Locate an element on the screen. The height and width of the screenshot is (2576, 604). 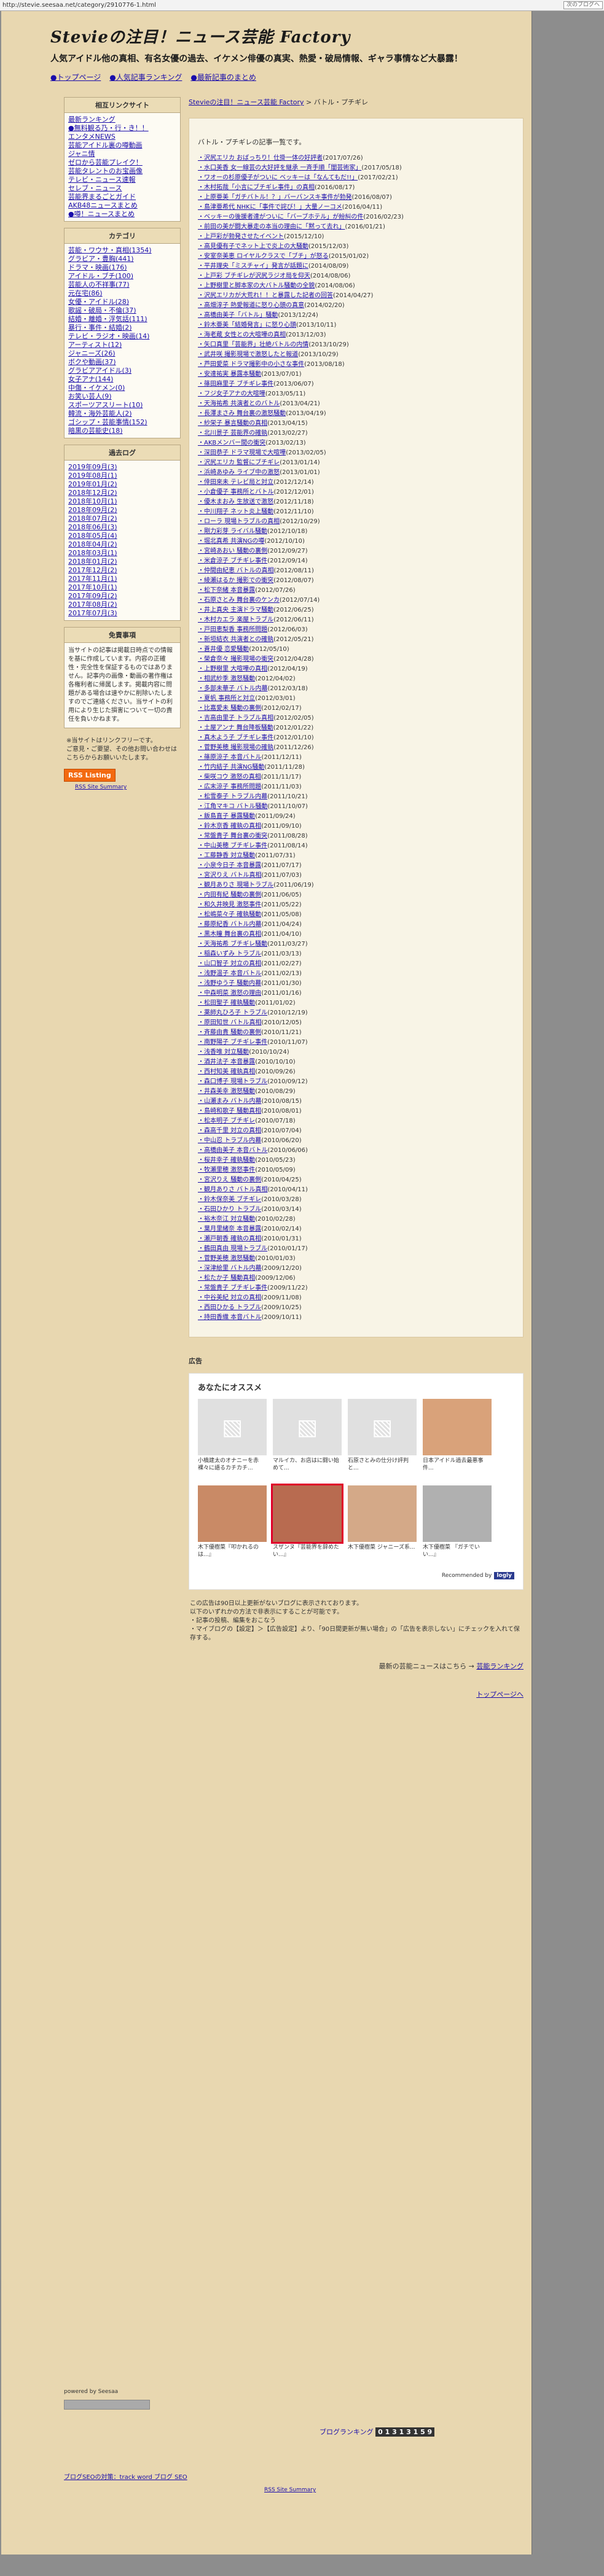
archive-link: 2019年08月(1) is located at coordinates (122, 476).